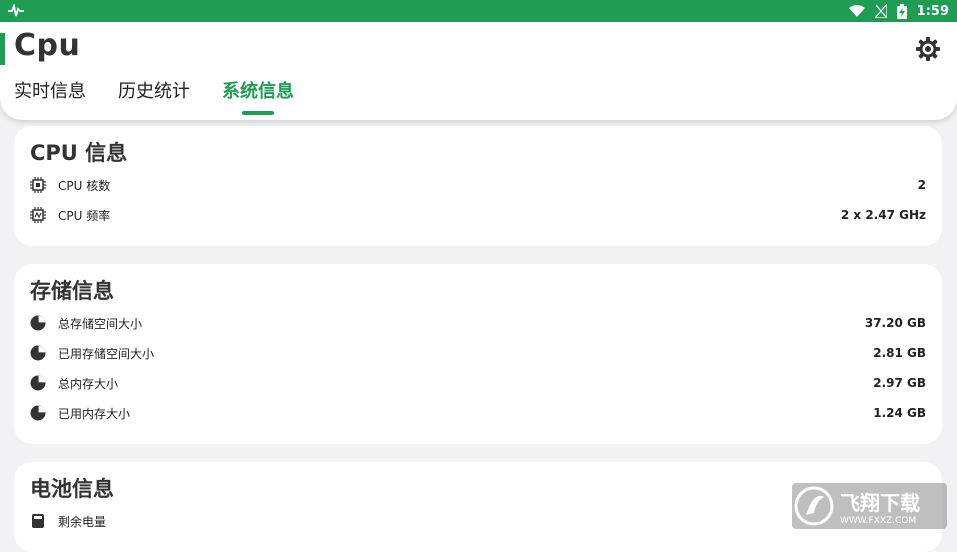 The width and height of the screenshot is (957, 552). What do you see at coordinates (478, 323) in the screenshot?
I see `total-storage-row: 总存储空间大小 37.20 GB` at bounding box center [478, 323].